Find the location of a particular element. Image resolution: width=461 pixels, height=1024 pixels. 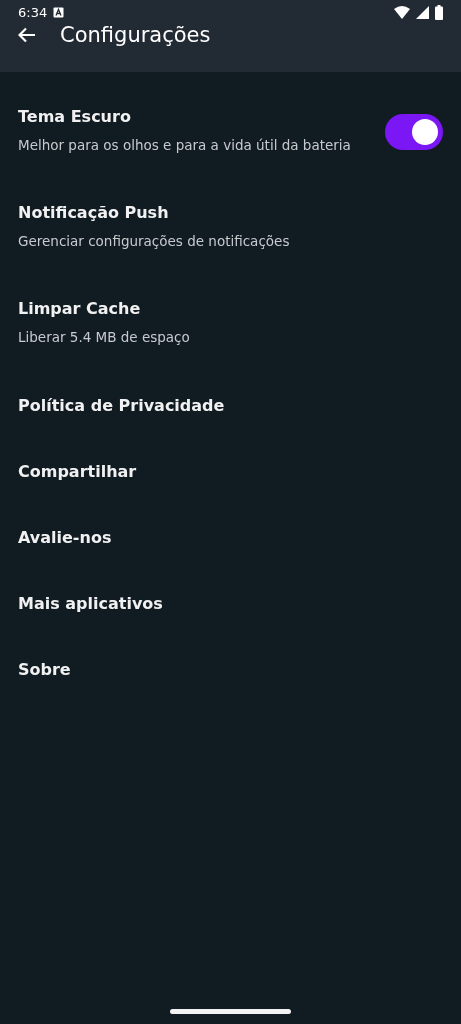

setting-title: Compartilhar is located at coordinates (77, 471).